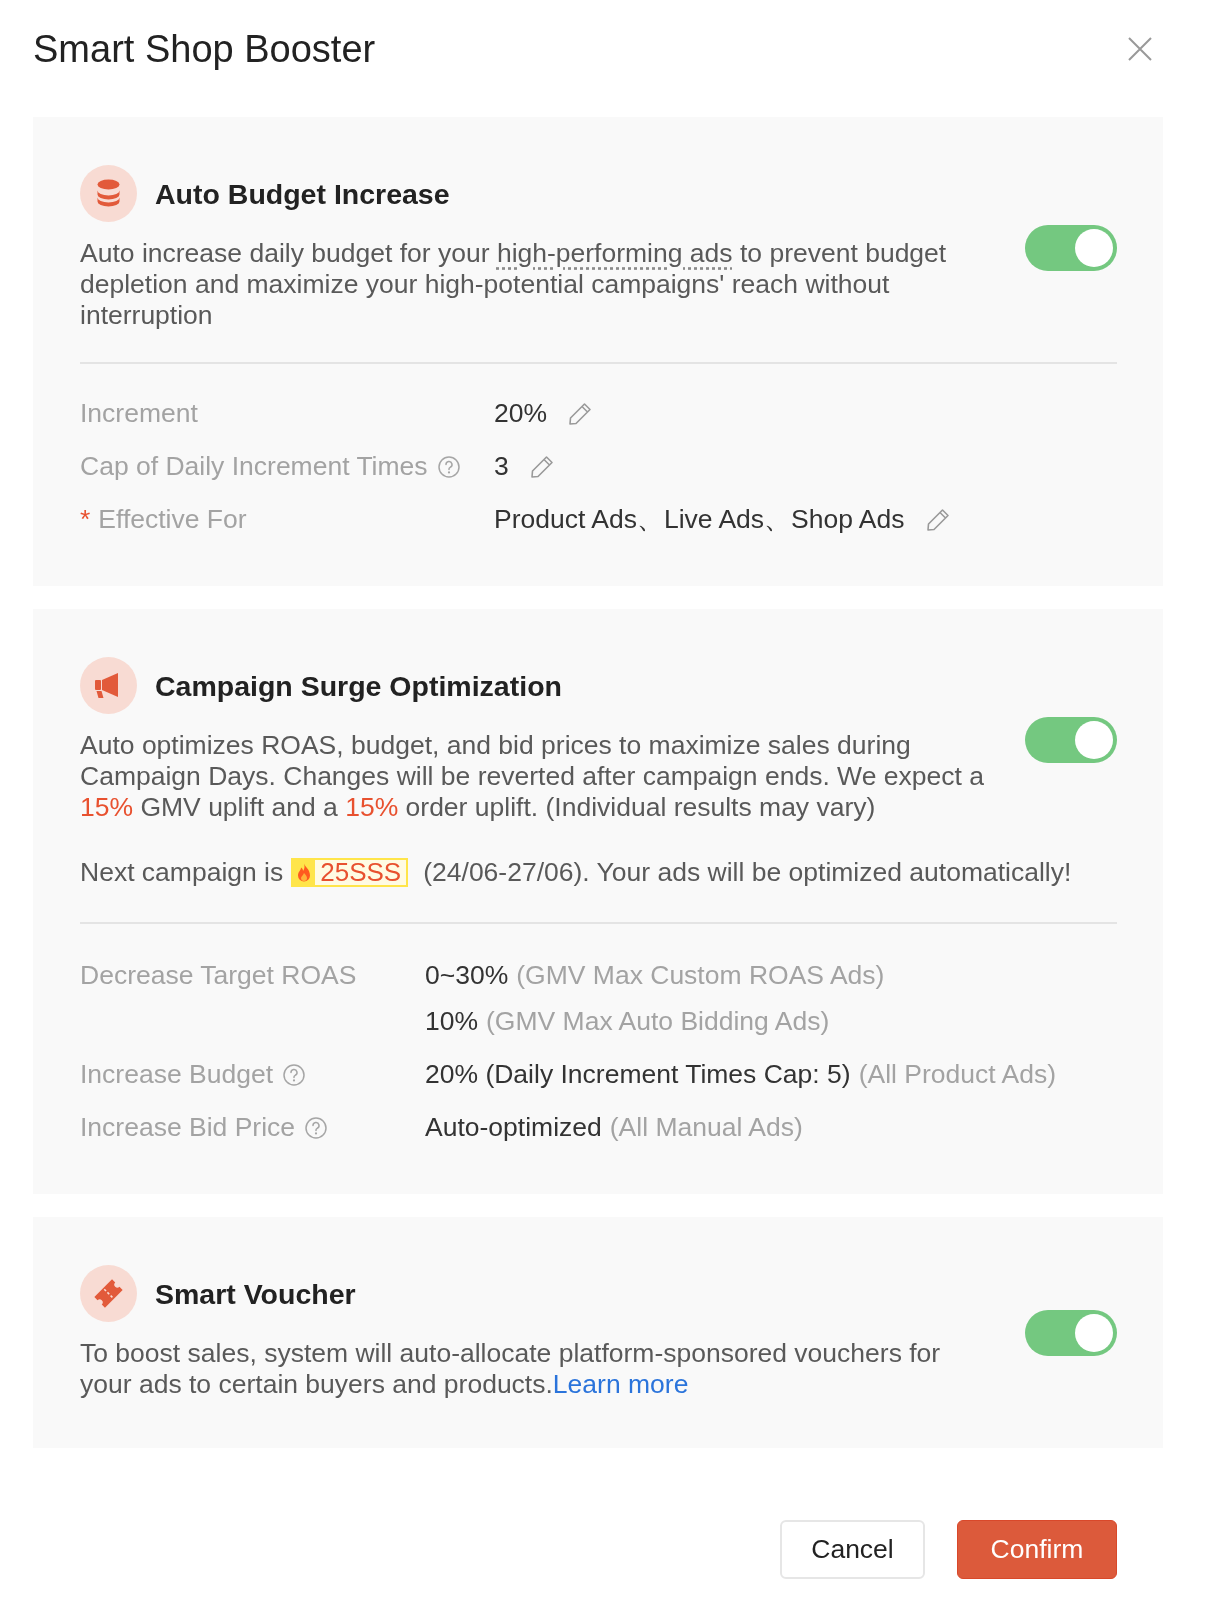 The width and height of the screenshot is (1205, 1600). I want to click on setting-value: 20%, so click(521, 413).